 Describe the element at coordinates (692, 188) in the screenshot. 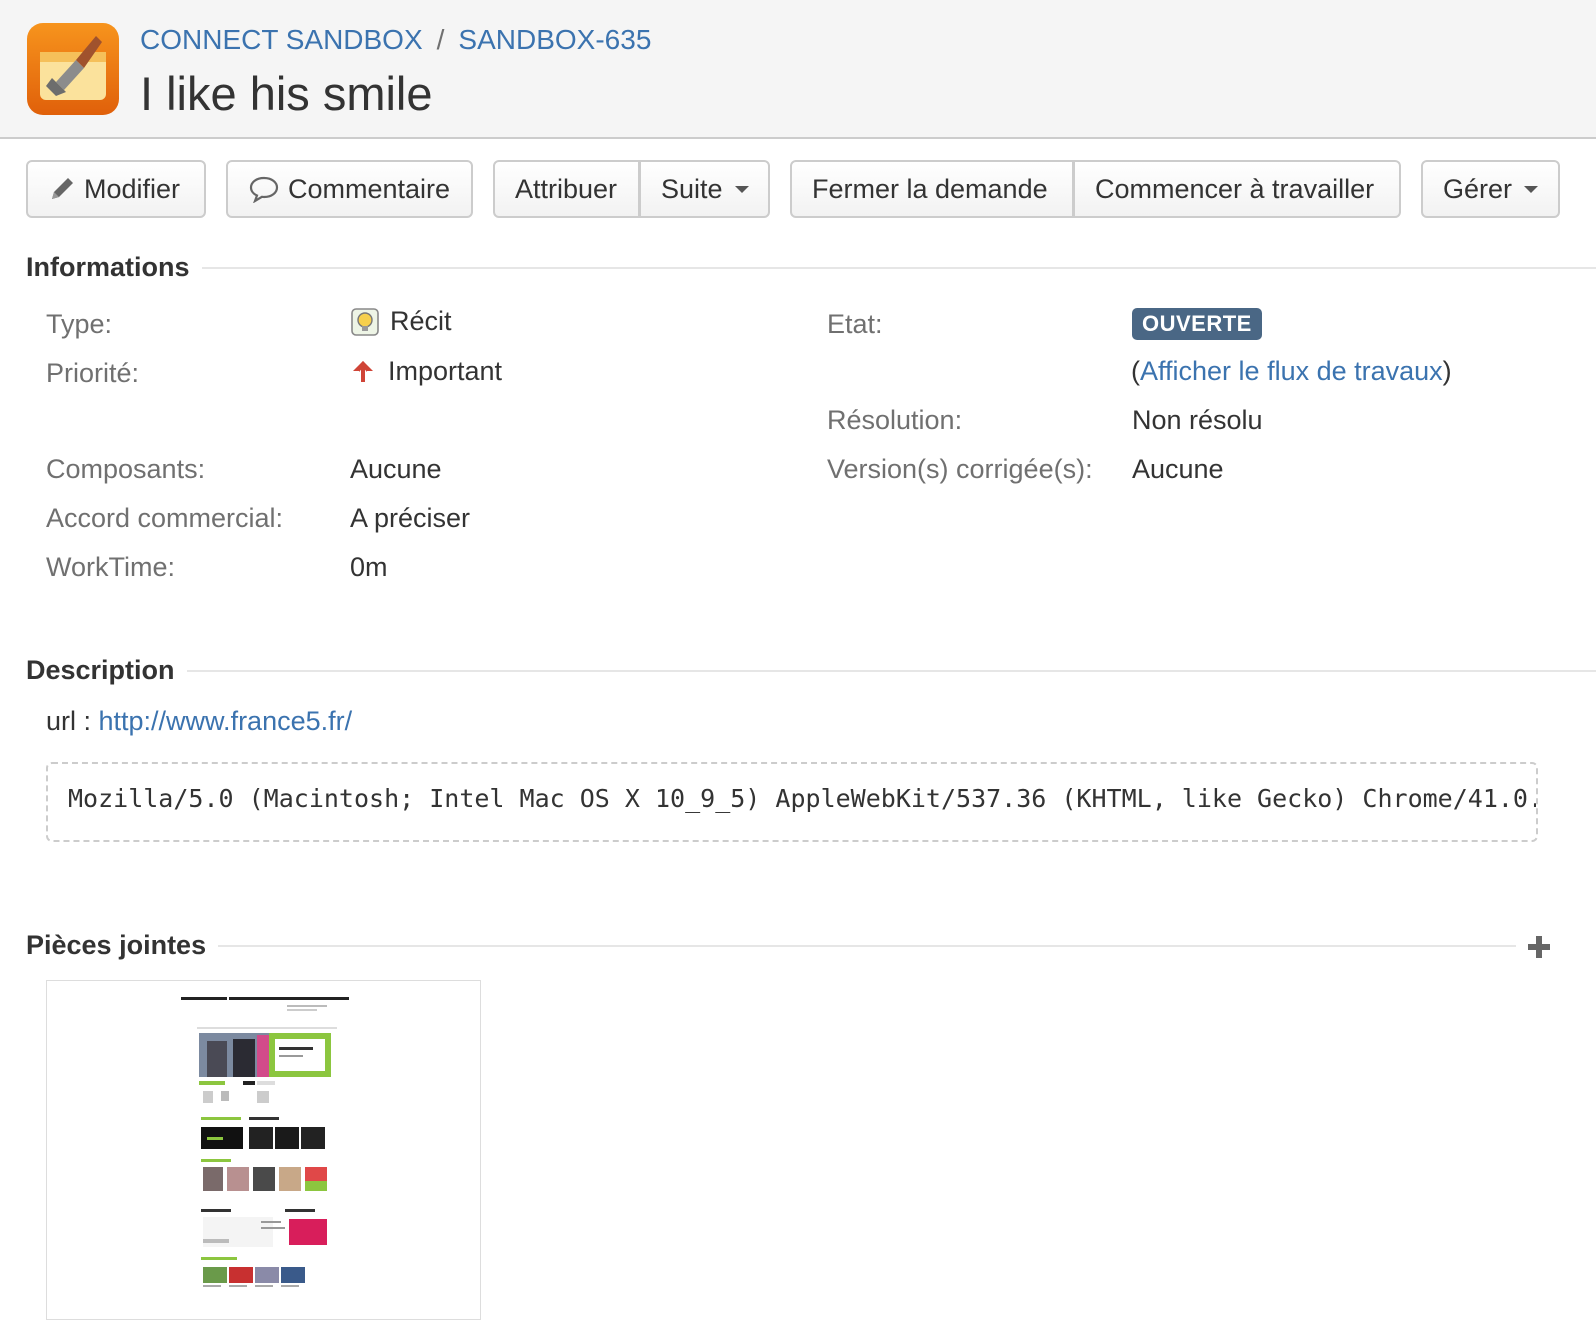

I see `more-button-label: Suite` at that location.